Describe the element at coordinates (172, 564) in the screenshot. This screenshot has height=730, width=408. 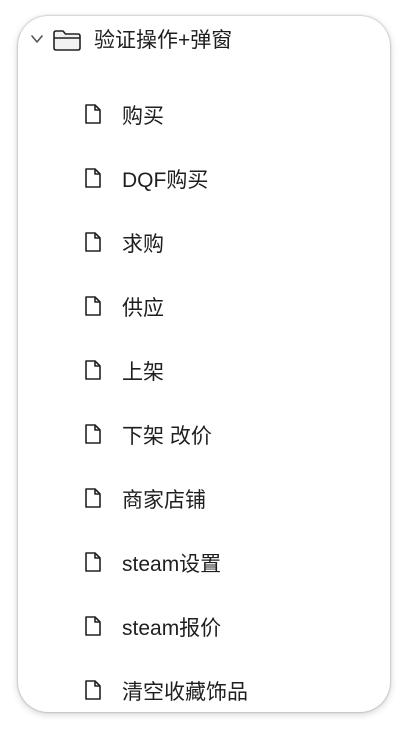
I see `list-item-label: steam设置` at that location.